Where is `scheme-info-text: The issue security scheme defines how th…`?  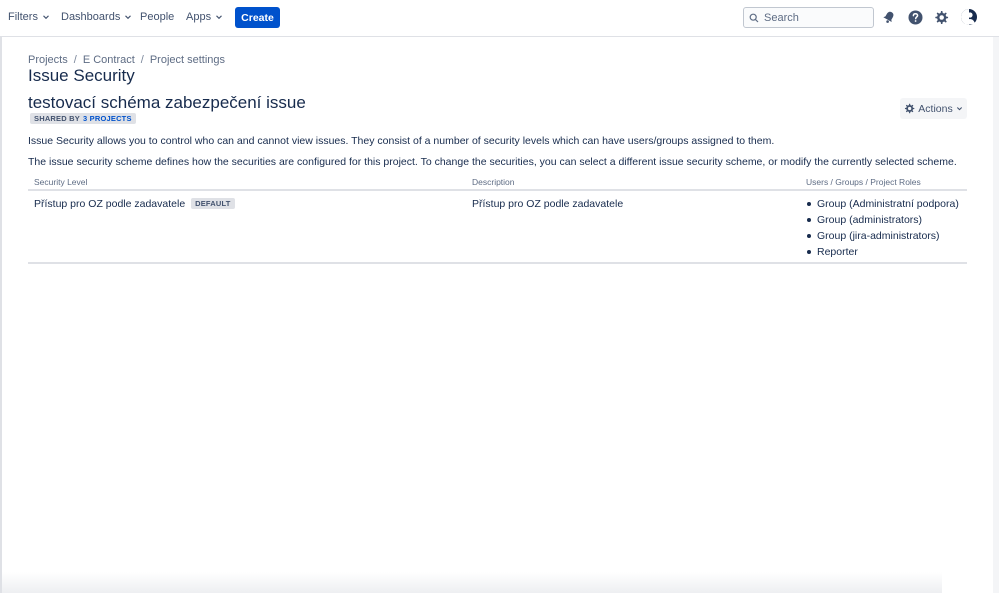 scheme-info-text: The issue security scheme defines how th… is located at coordinates (492, 162).